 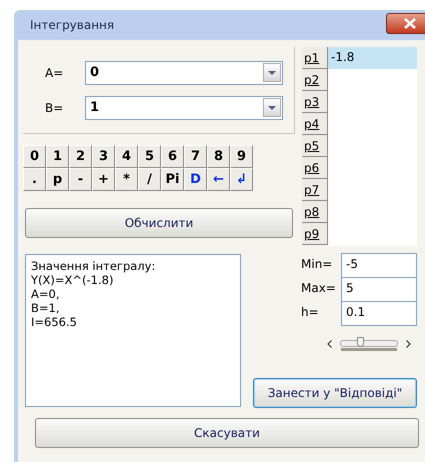 I want to click on slider-track, so click(x=369, y=344).